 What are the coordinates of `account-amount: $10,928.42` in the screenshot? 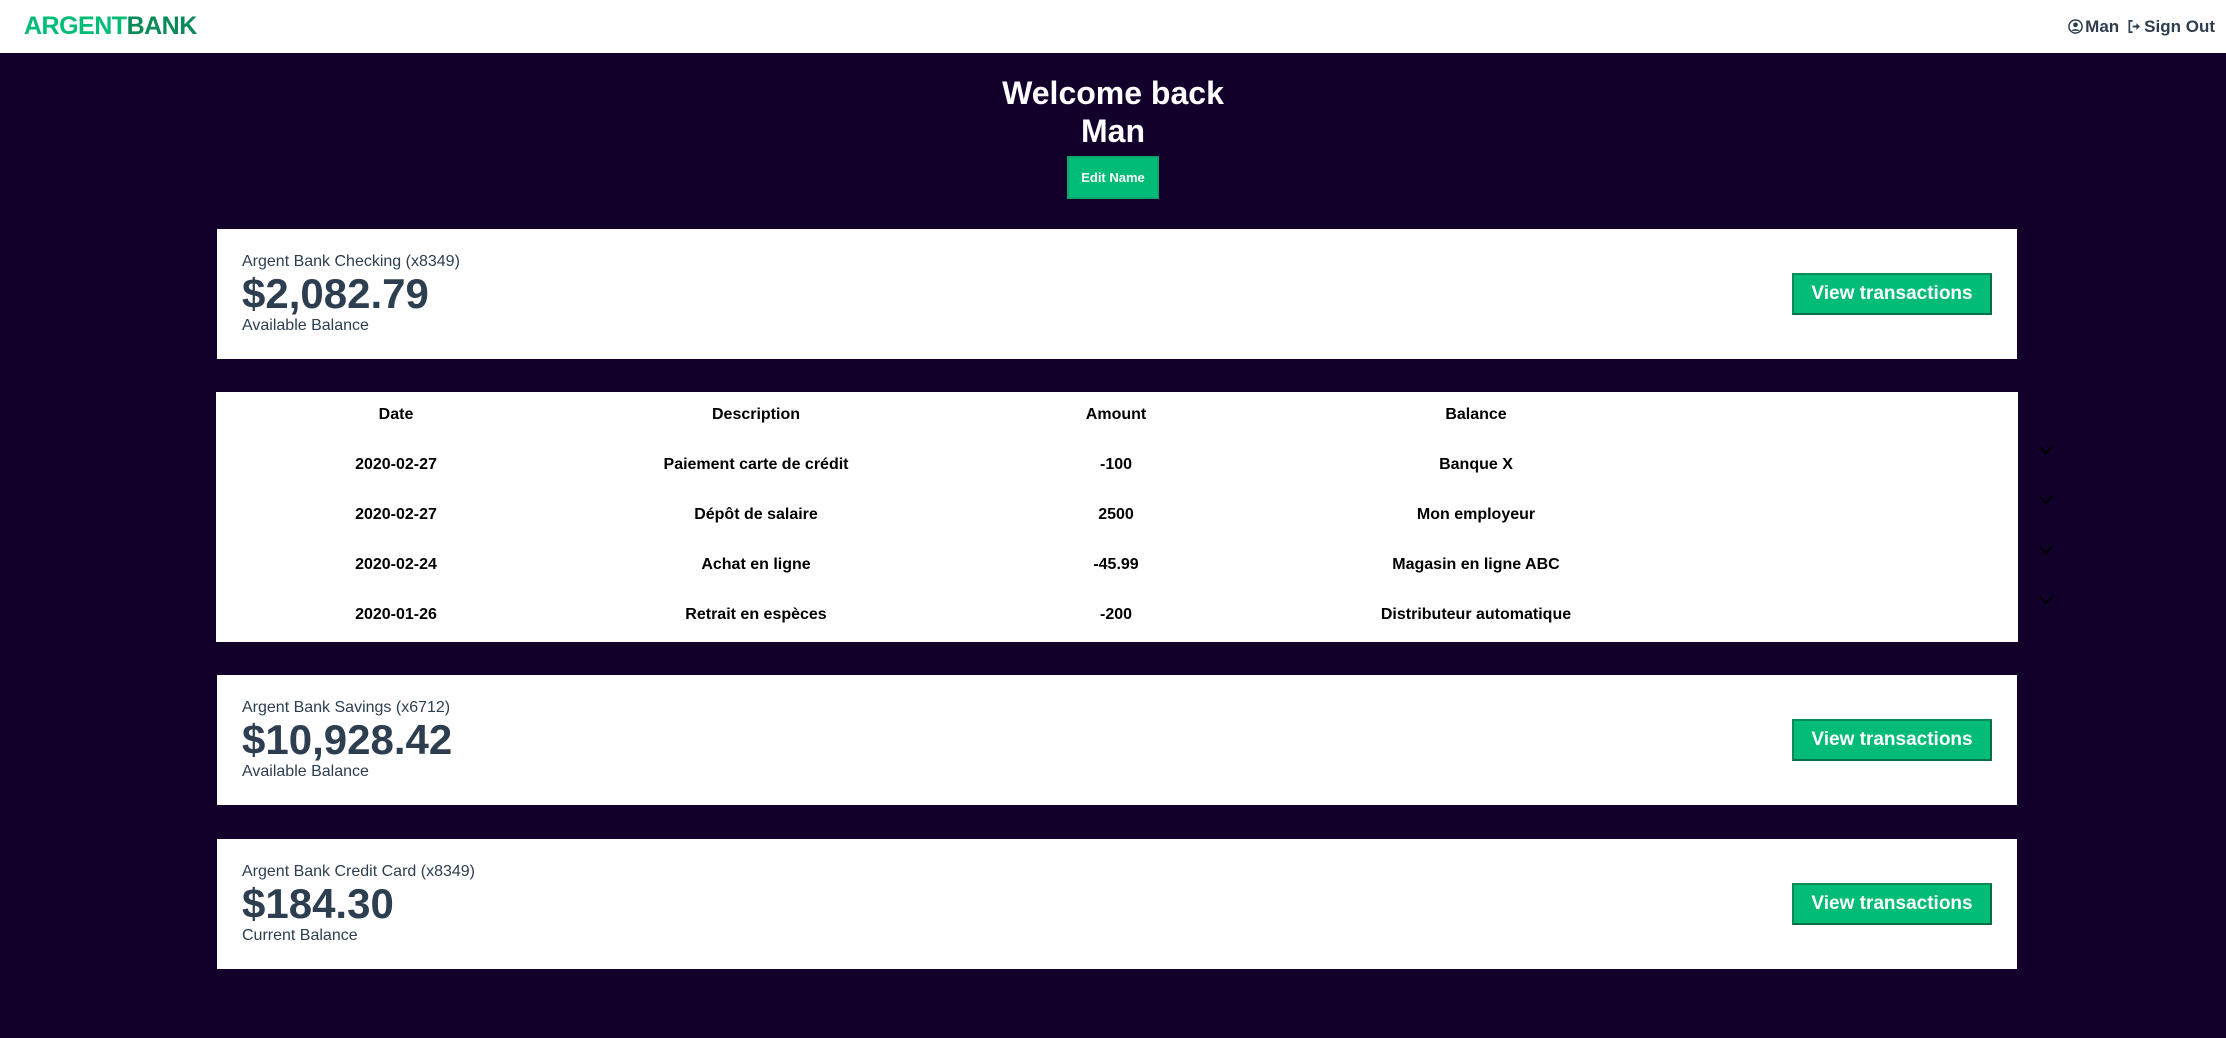 It's located at (347, 739).